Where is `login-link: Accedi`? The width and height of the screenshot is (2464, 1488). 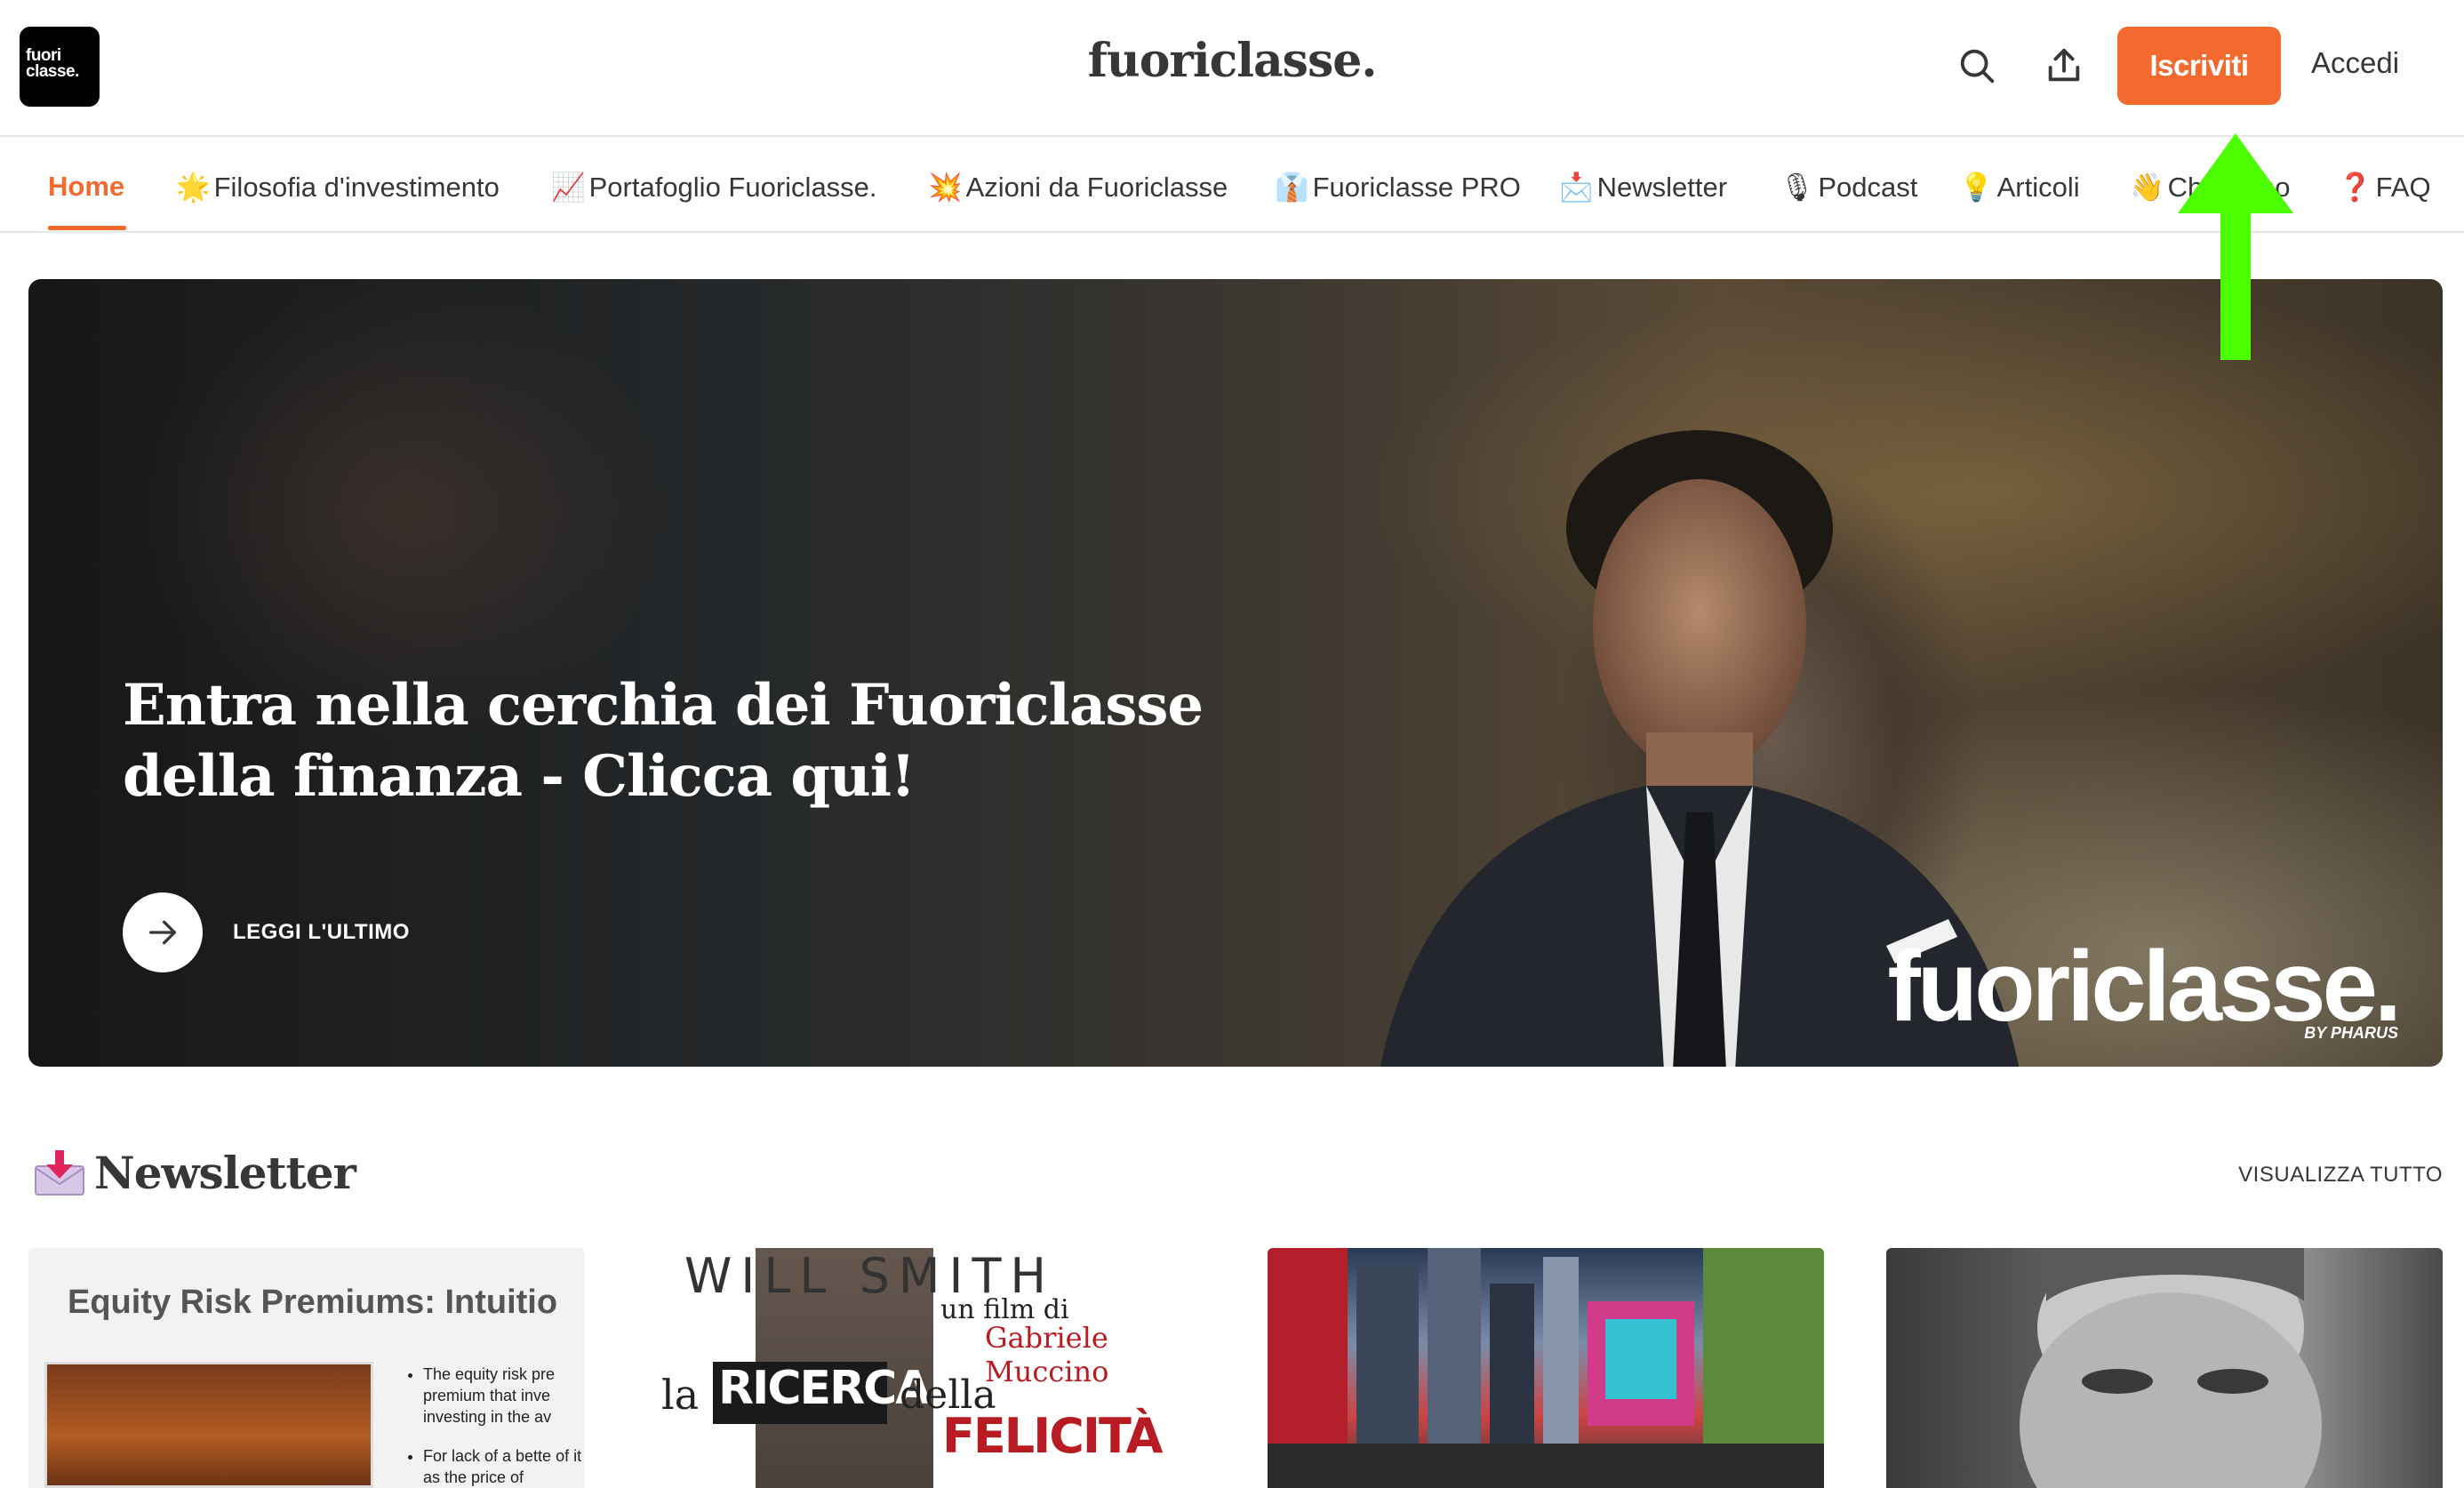
login-link: Accedi is located at coordinates (2355, 63).